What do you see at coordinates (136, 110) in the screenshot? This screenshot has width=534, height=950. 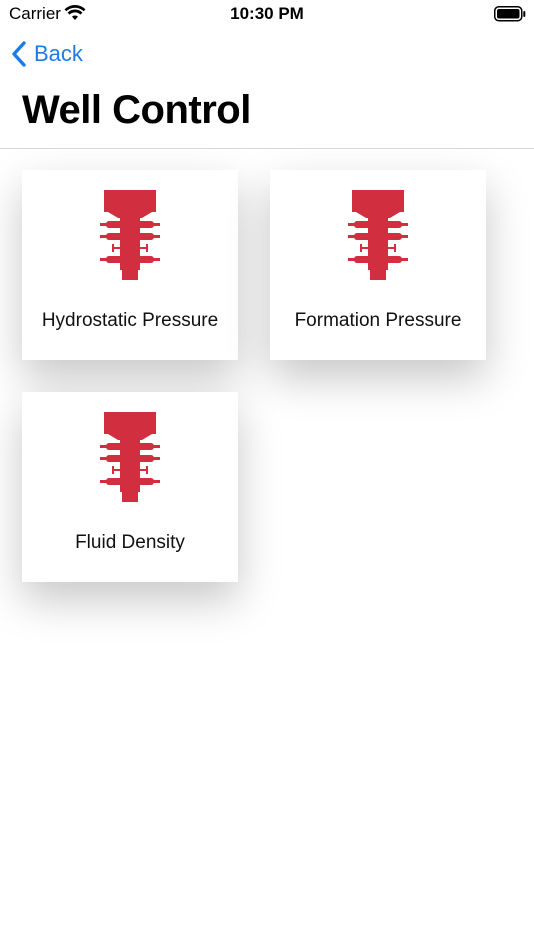 I see `page-title: Well Control` at bounding box center [136, 110].